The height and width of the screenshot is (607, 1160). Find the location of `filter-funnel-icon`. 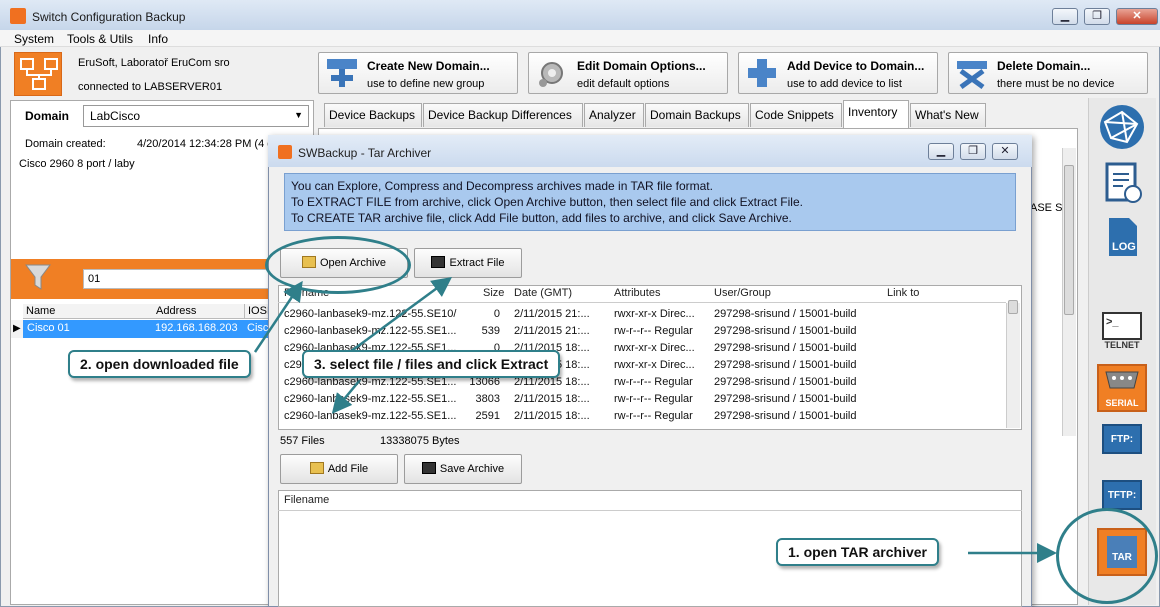

filter-funnel-icon is located at coordinates (38, 277).